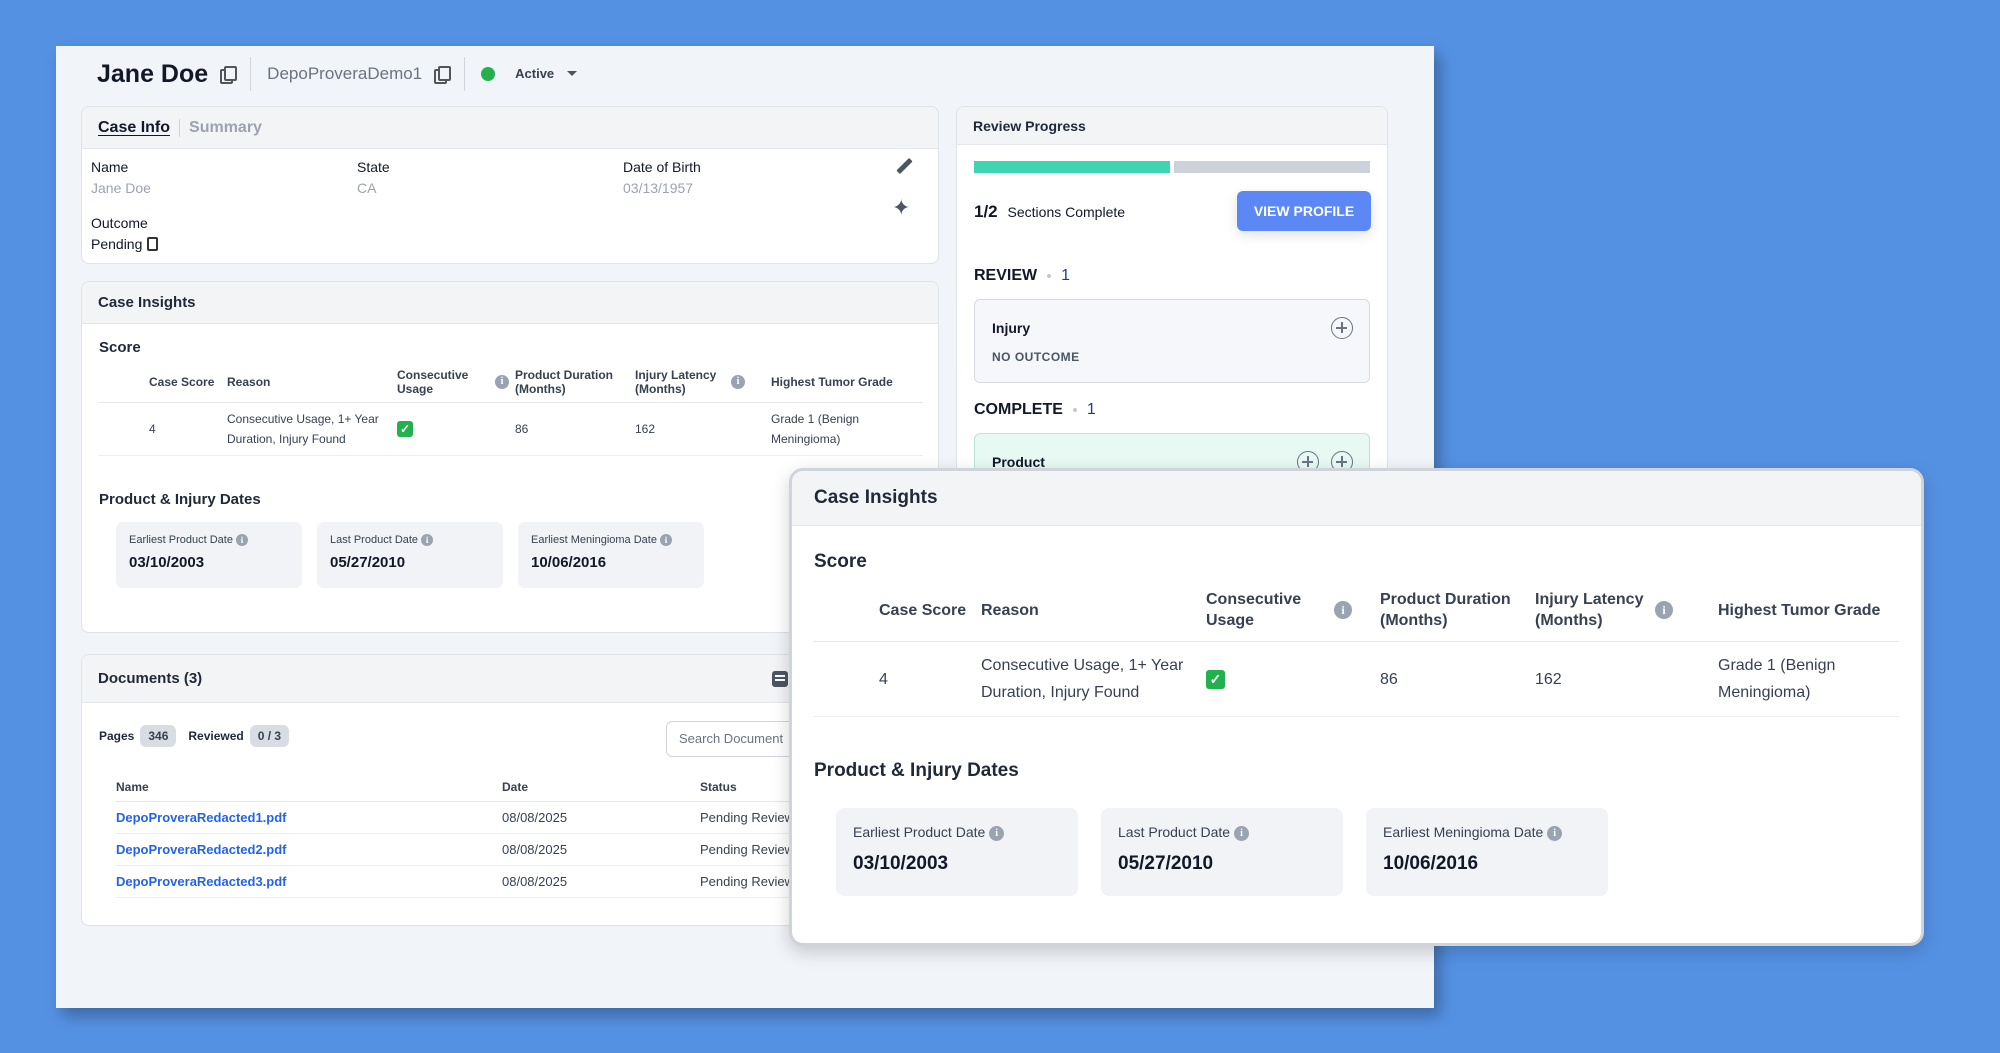 Image resolution: width=2000 pixels, height=1053 pixels. Describe the element at coordinates (367, 188) in the screenshot. I see `field-value: CA` at that location.